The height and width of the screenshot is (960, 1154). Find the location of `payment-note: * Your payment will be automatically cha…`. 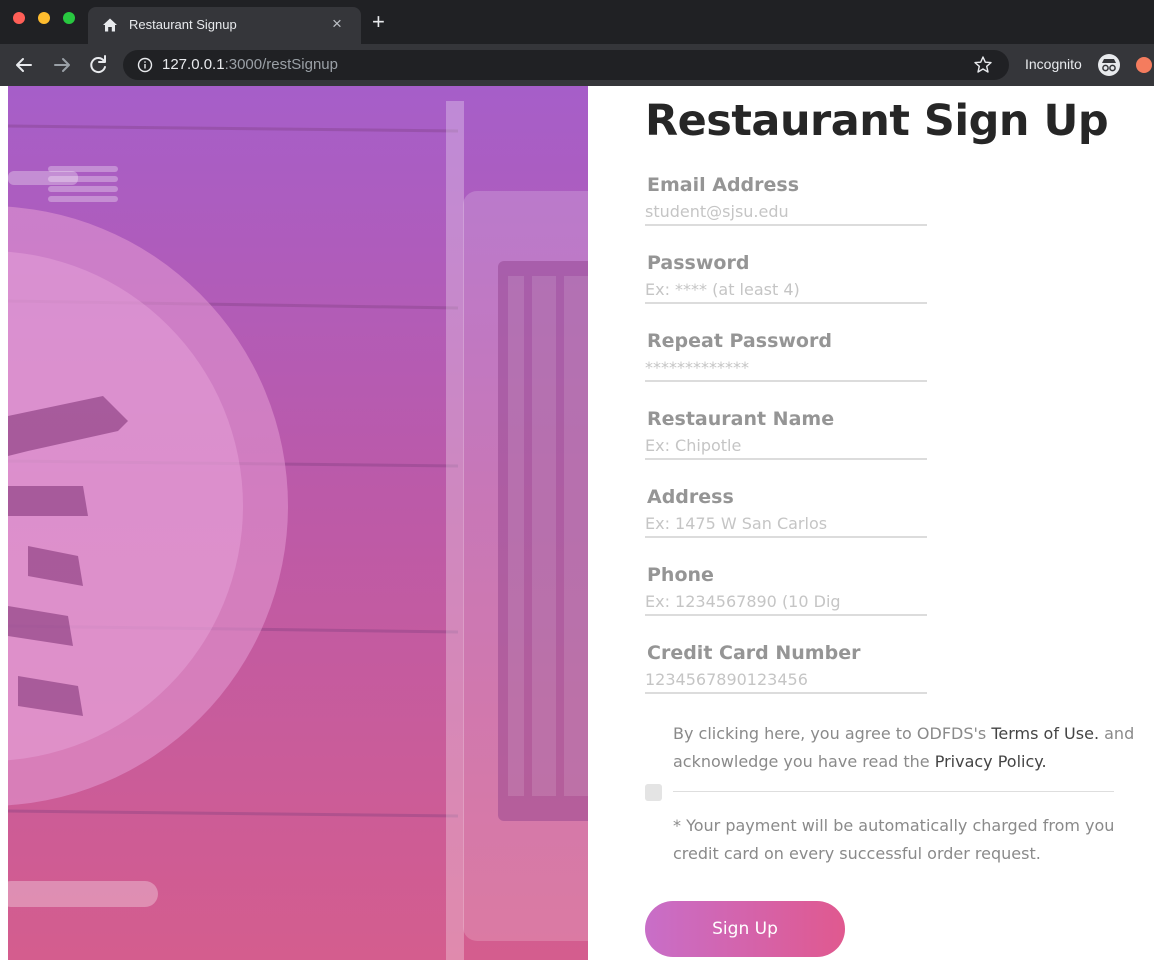

payment-note: * Your payment will be automatically cha… is located at coordinates (894, 839).